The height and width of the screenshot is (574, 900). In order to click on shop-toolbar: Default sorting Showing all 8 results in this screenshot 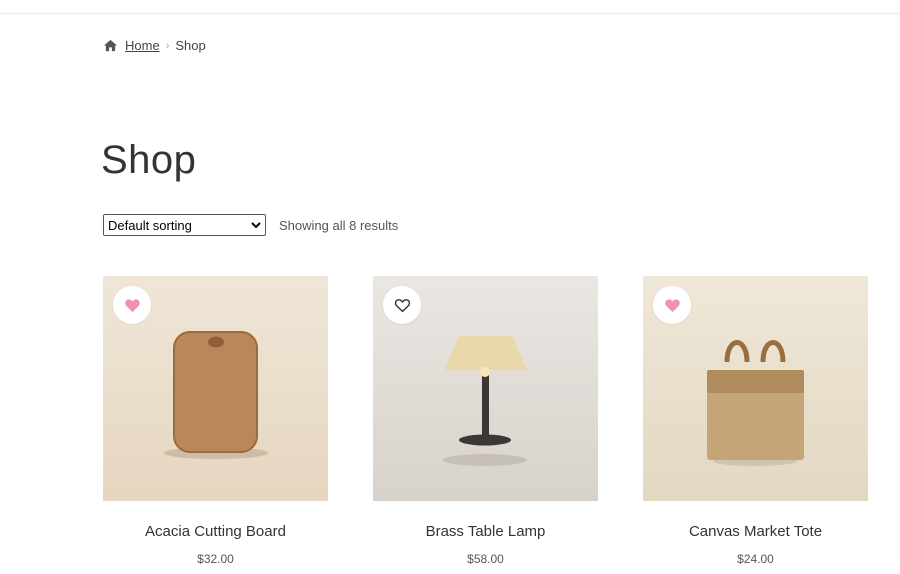, I will do `click(250, 225)`.